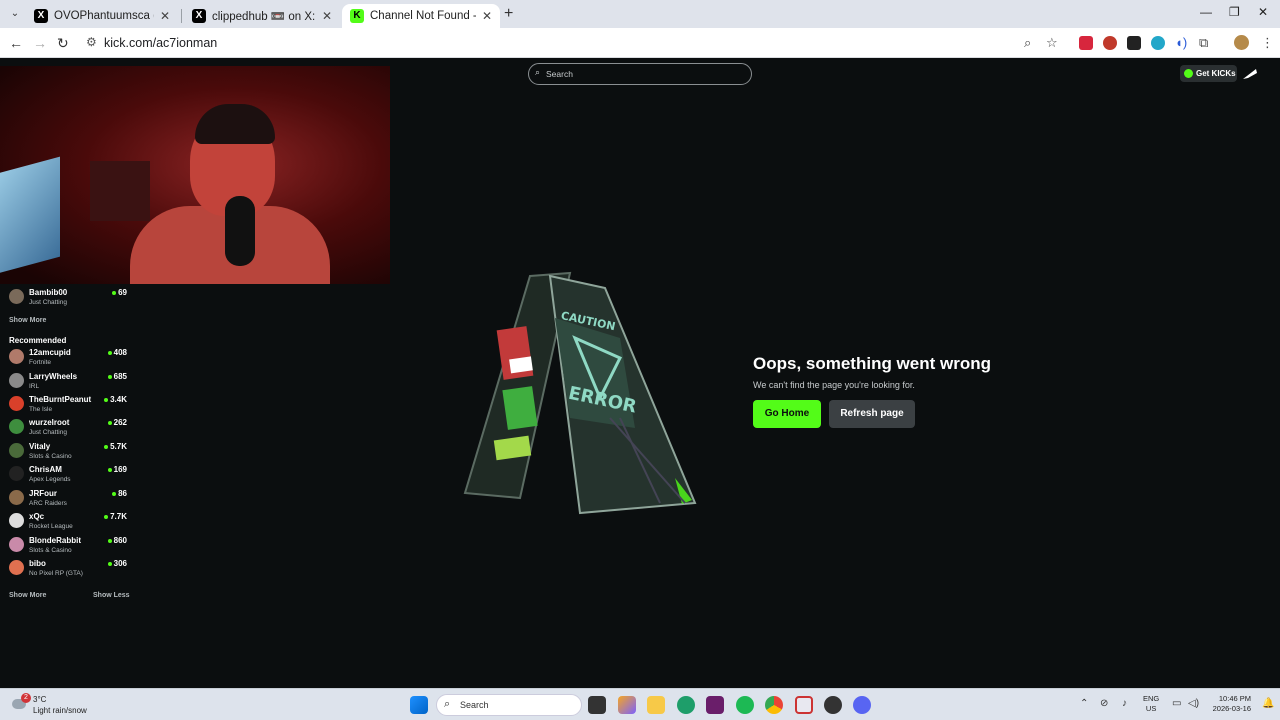 The image size is (1280, 720). Describe the element at coordinates (774, 705) in the screenshot. I see `chrome-icon` at that location.